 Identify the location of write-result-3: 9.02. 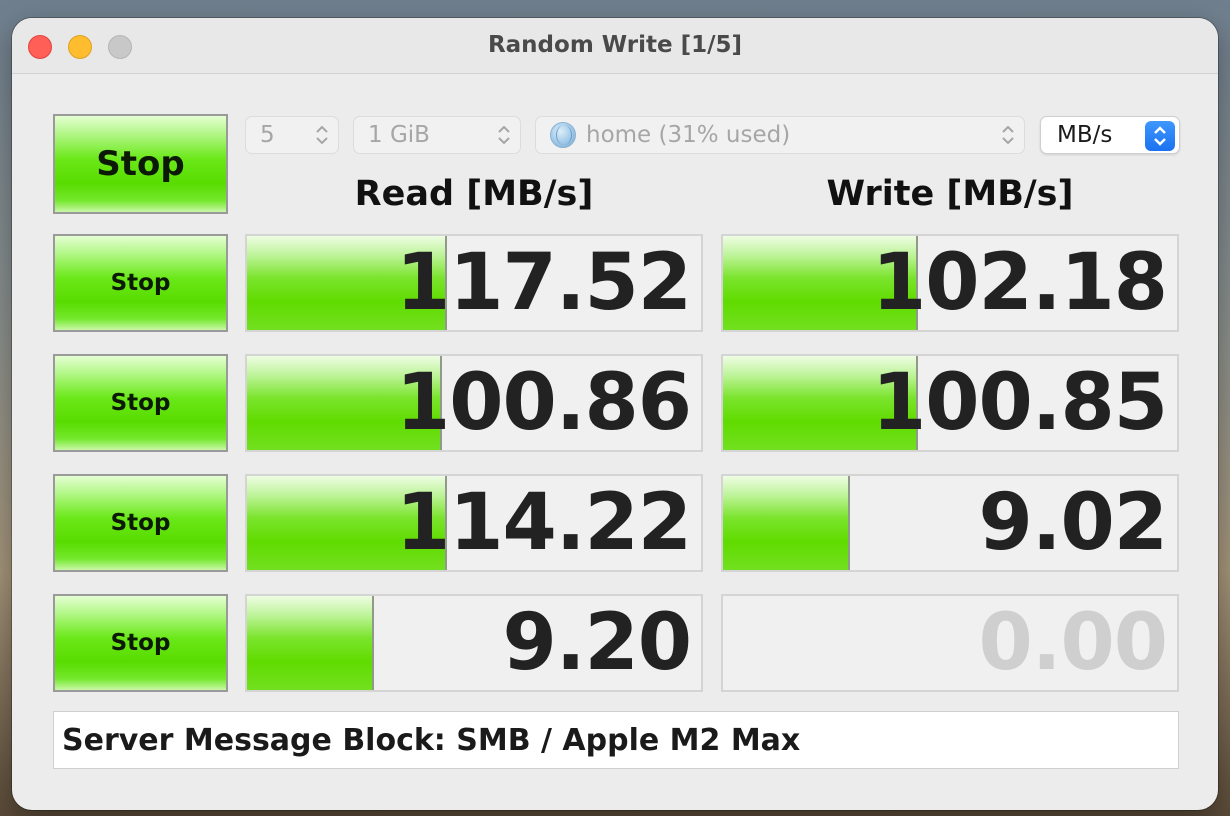
(950, 523).